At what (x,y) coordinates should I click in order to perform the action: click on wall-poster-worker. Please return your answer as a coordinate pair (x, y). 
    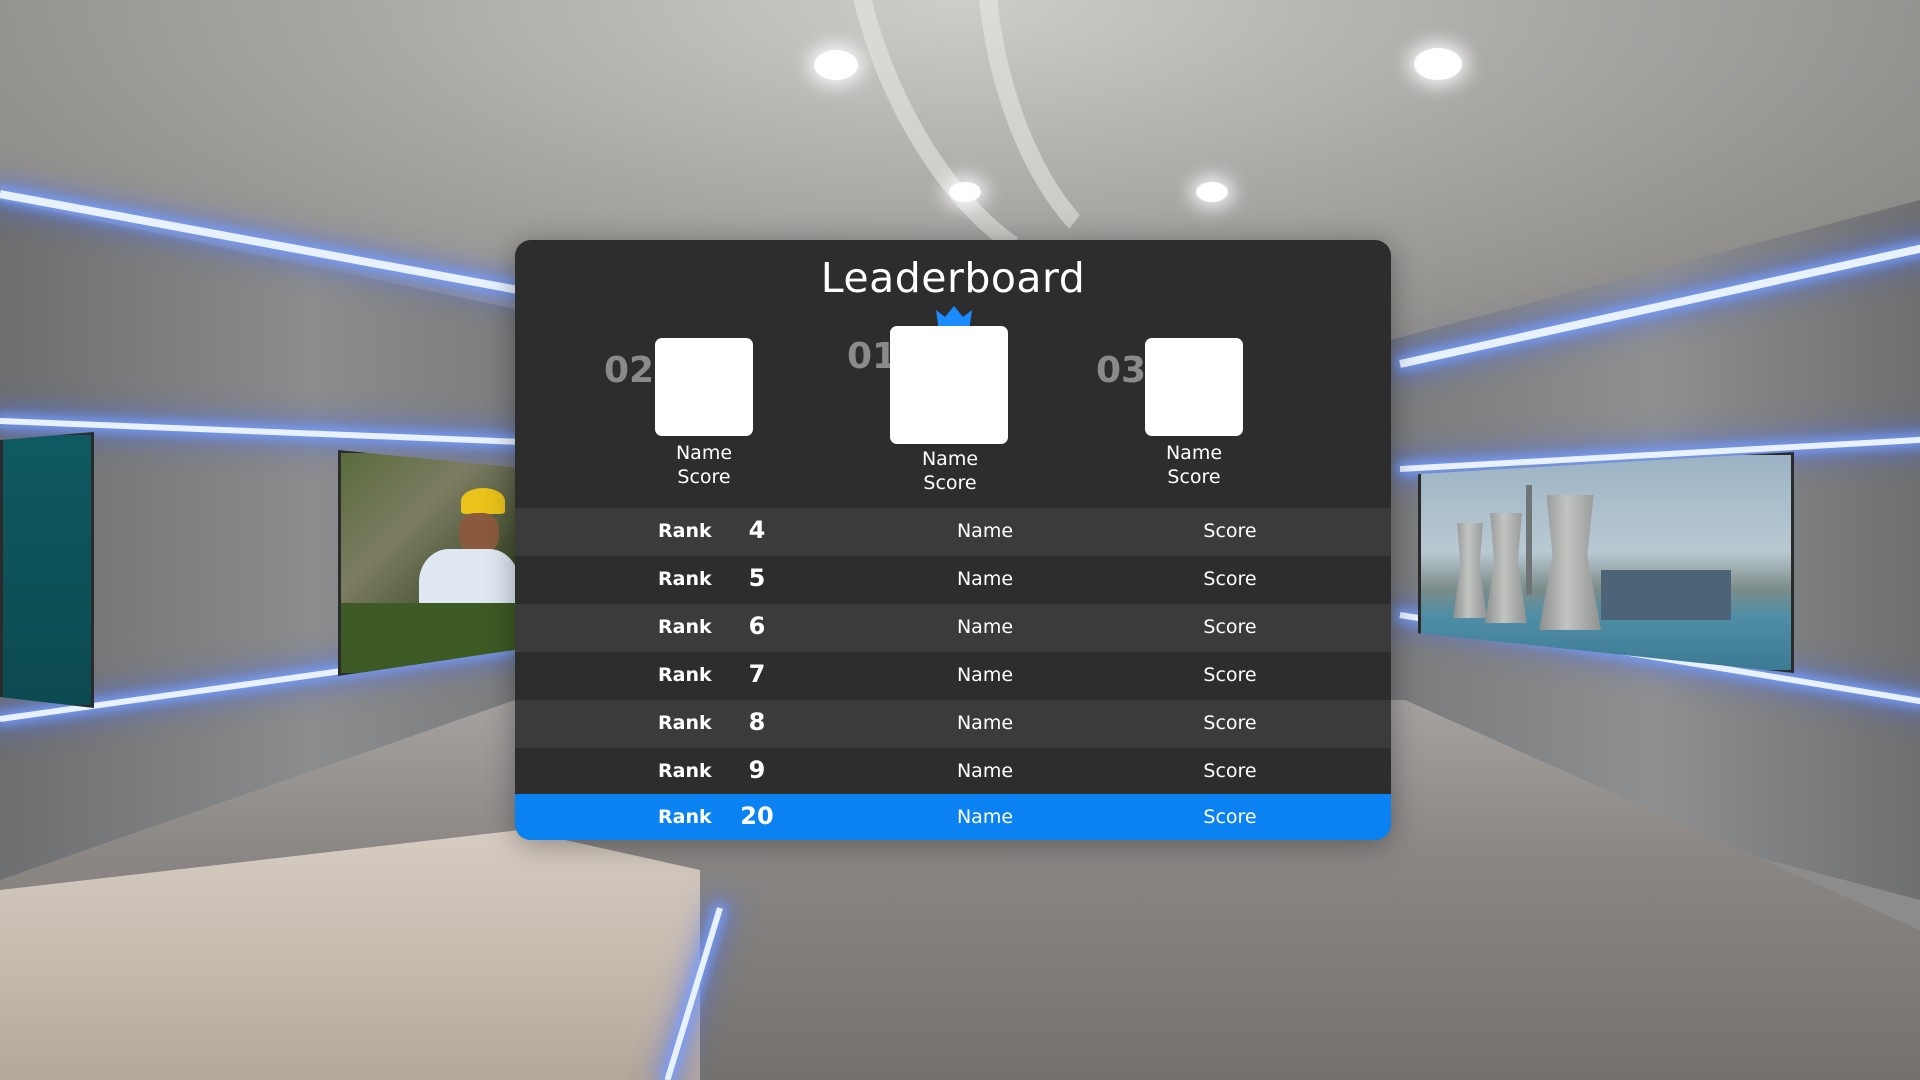
    Looking at the image, I should click on (430, 563).